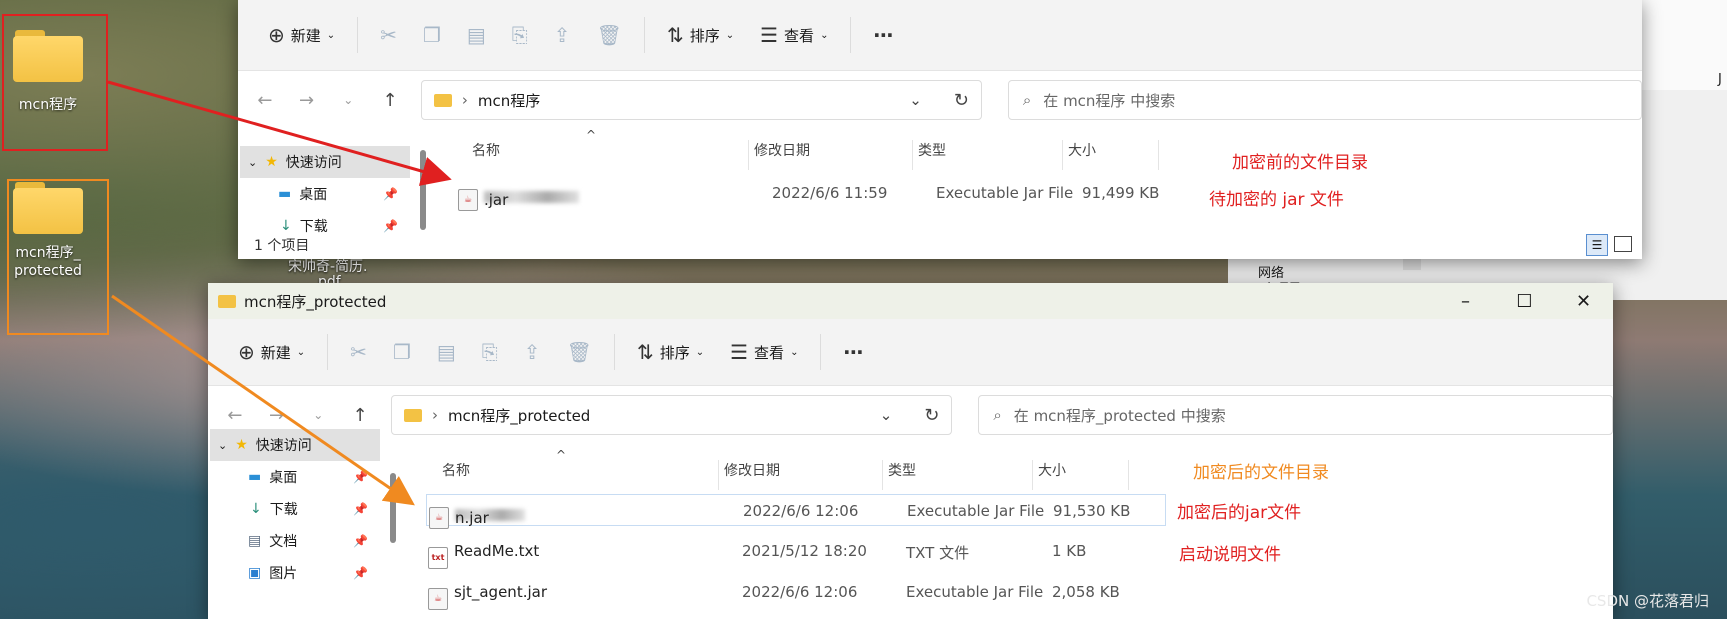 The width and height of the screenshot is (1727, 619). Describe the element at coordinates (295, 573) in the screenshot. I see `sidebar-item-pictures: ▣ 图片 📌` at that location.